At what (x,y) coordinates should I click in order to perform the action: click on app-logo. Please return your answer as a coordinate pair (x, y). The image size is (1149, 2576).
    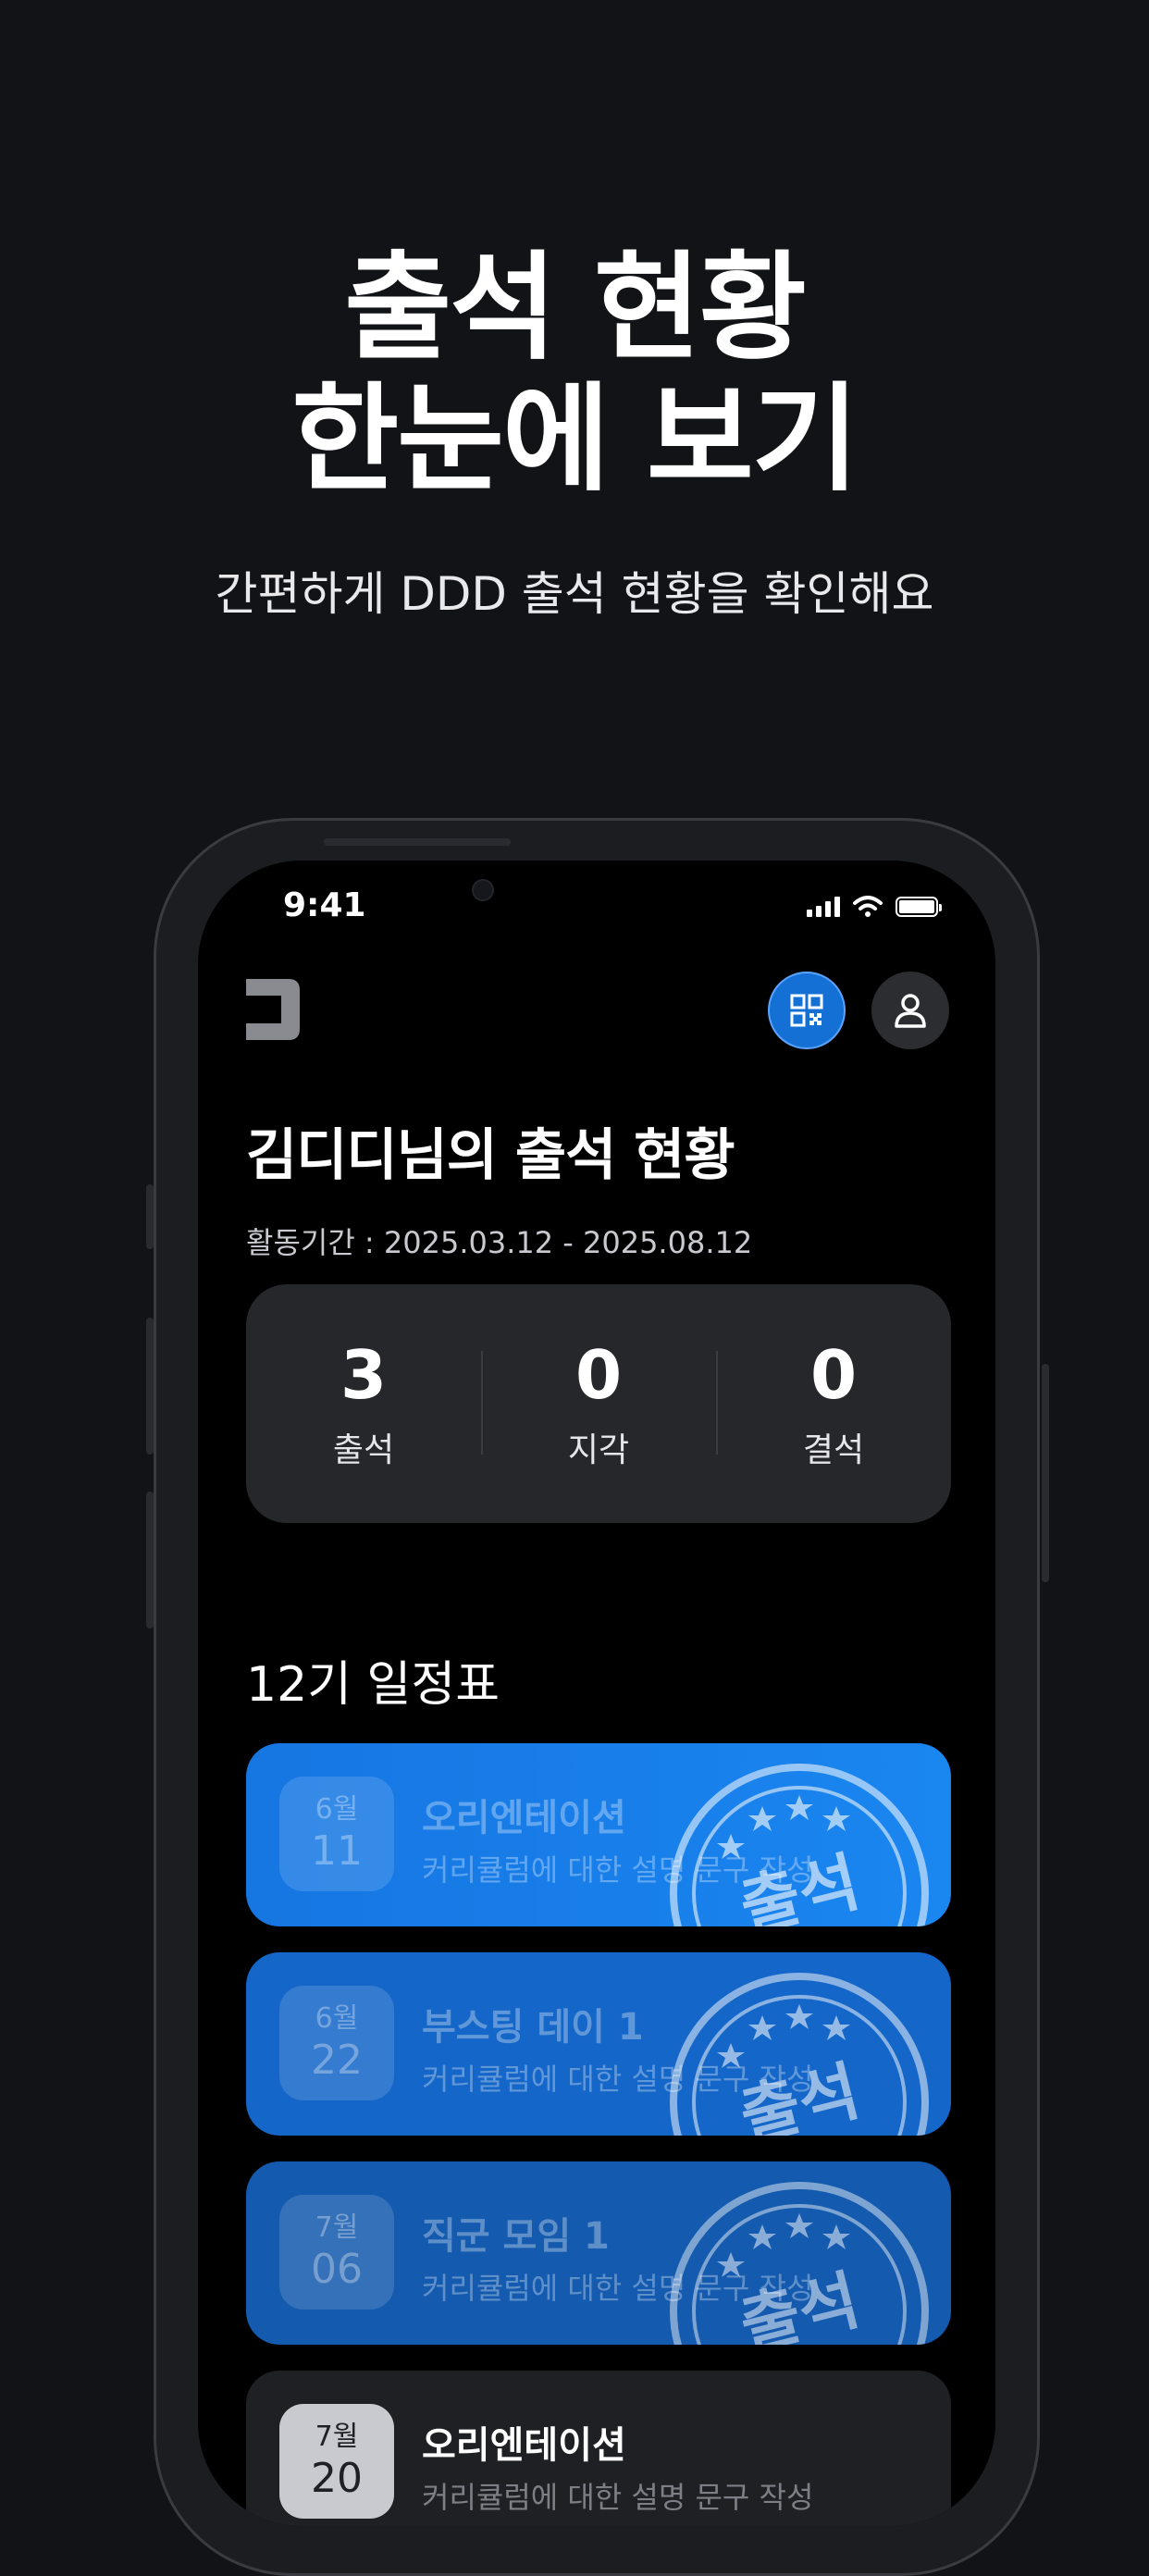
    Looking at the image, I should click on (273, 1010).